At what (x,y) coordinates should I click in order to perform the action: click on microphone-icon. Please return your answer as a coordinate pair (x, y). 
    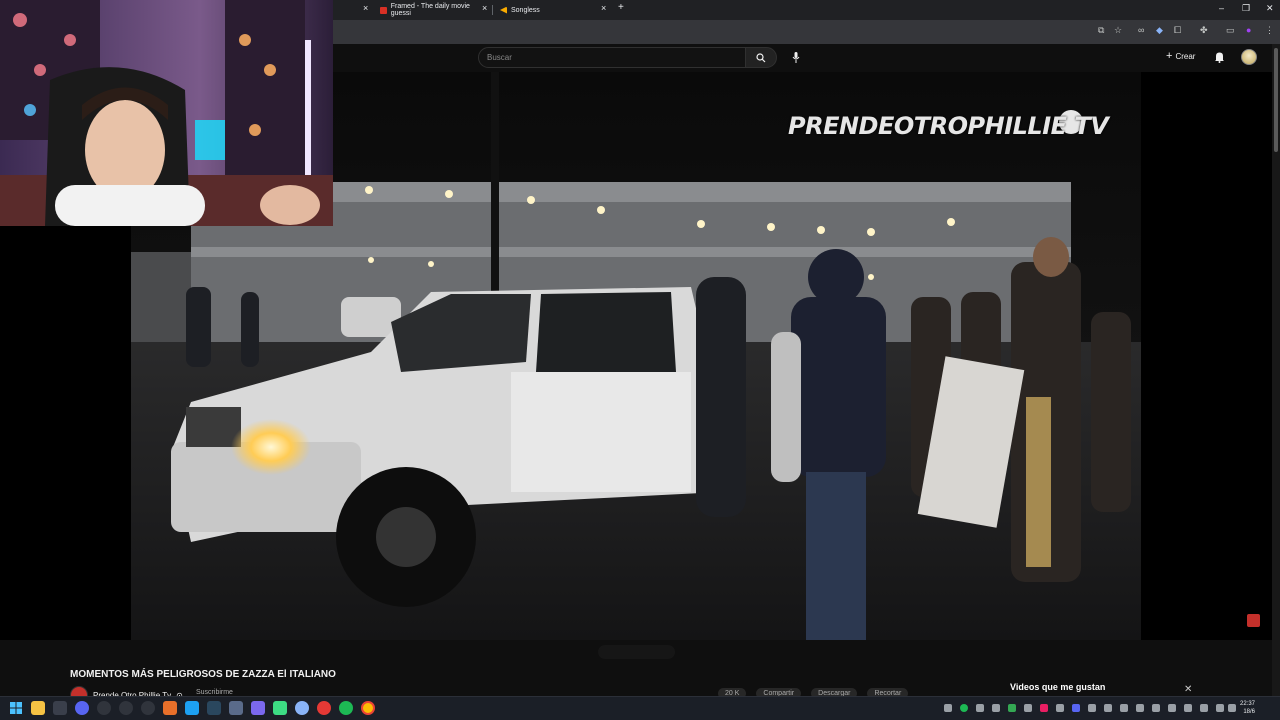
    Looking at the image, I should click on (796, 57).